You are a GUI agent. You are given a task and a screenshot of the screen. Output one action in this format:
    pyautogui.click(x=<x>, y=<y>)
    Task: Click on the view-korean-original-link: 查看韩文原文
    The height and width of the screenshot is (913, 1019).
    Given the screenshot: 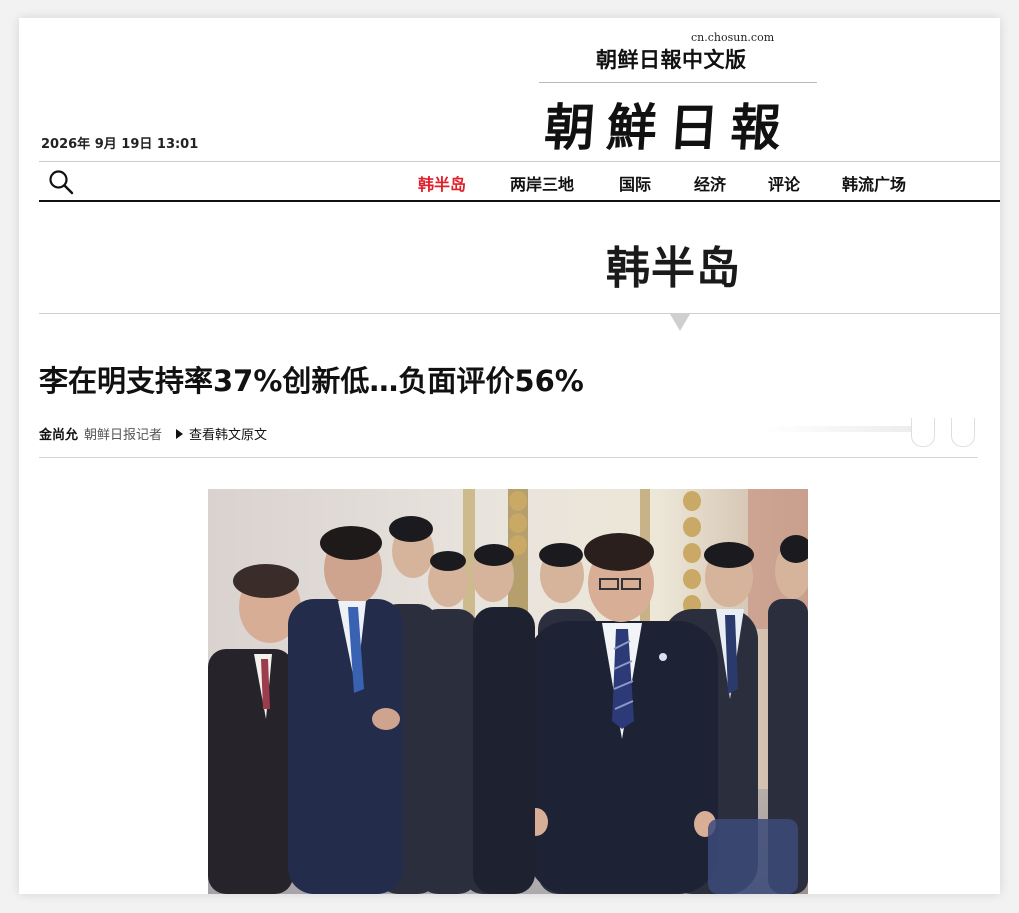 What is the action you would take?
    pyautogui.click(x=221, y=435)
    